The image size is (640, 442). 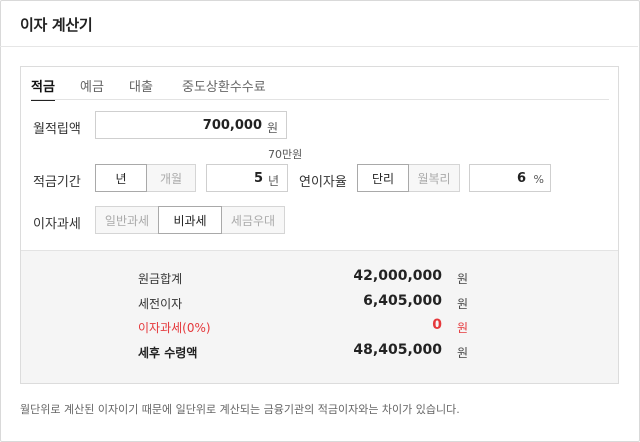 I want to click on period-month-button: 개월, so click(x=171, y=178).